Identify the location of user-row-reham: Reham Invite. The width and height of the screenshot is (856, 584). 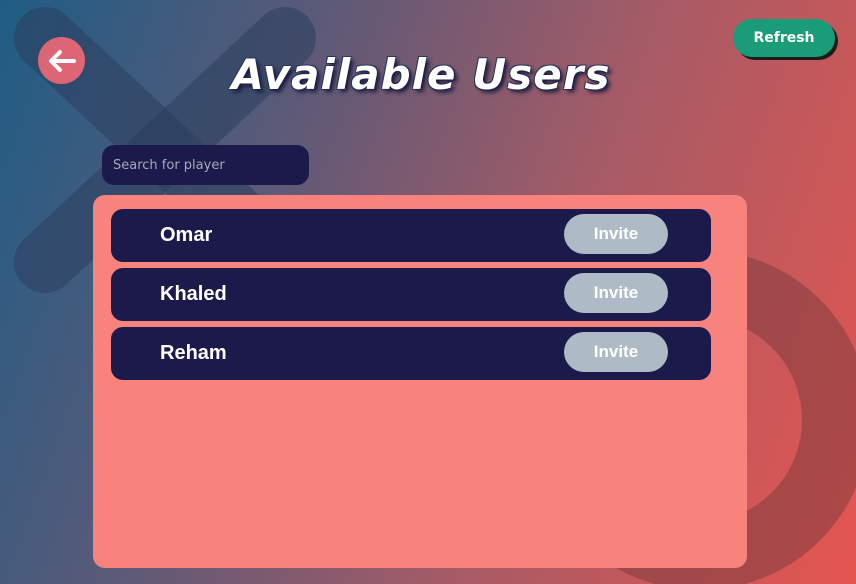
(411, 353).